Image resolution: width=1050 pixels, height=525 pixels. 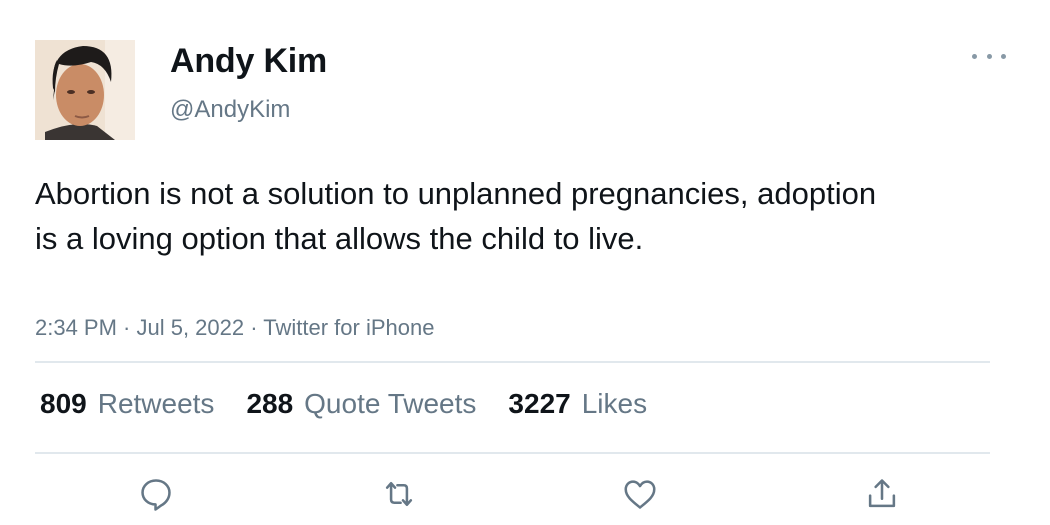 I want to click on avatar-photo, so click(x=85, y=90).